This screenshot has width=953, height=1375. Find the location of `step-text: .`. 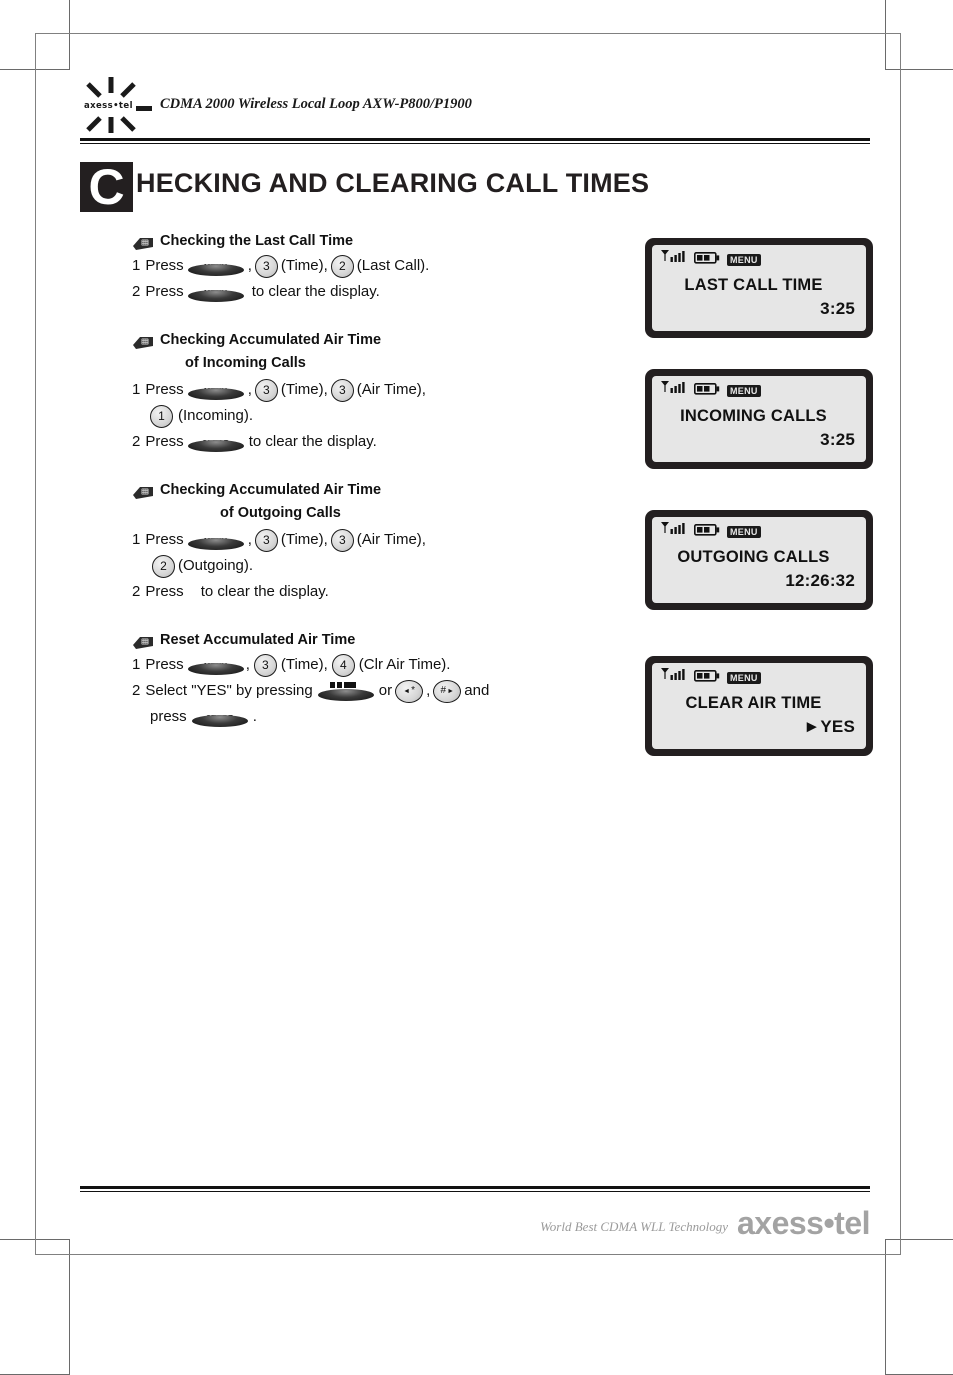

step-text: . is located at coordinates (254, 716).